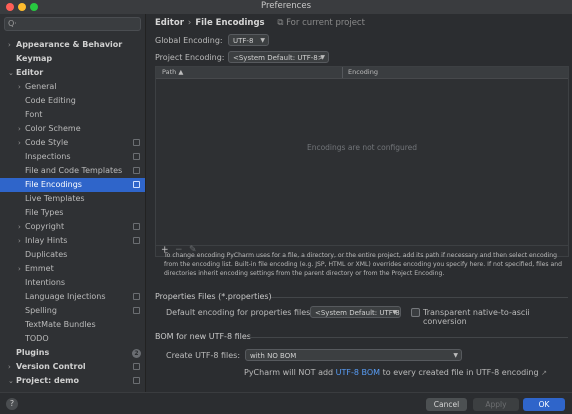  I want to click on project-encoding-select: <System Default: UTF-8> ▼, so click(278, 57).